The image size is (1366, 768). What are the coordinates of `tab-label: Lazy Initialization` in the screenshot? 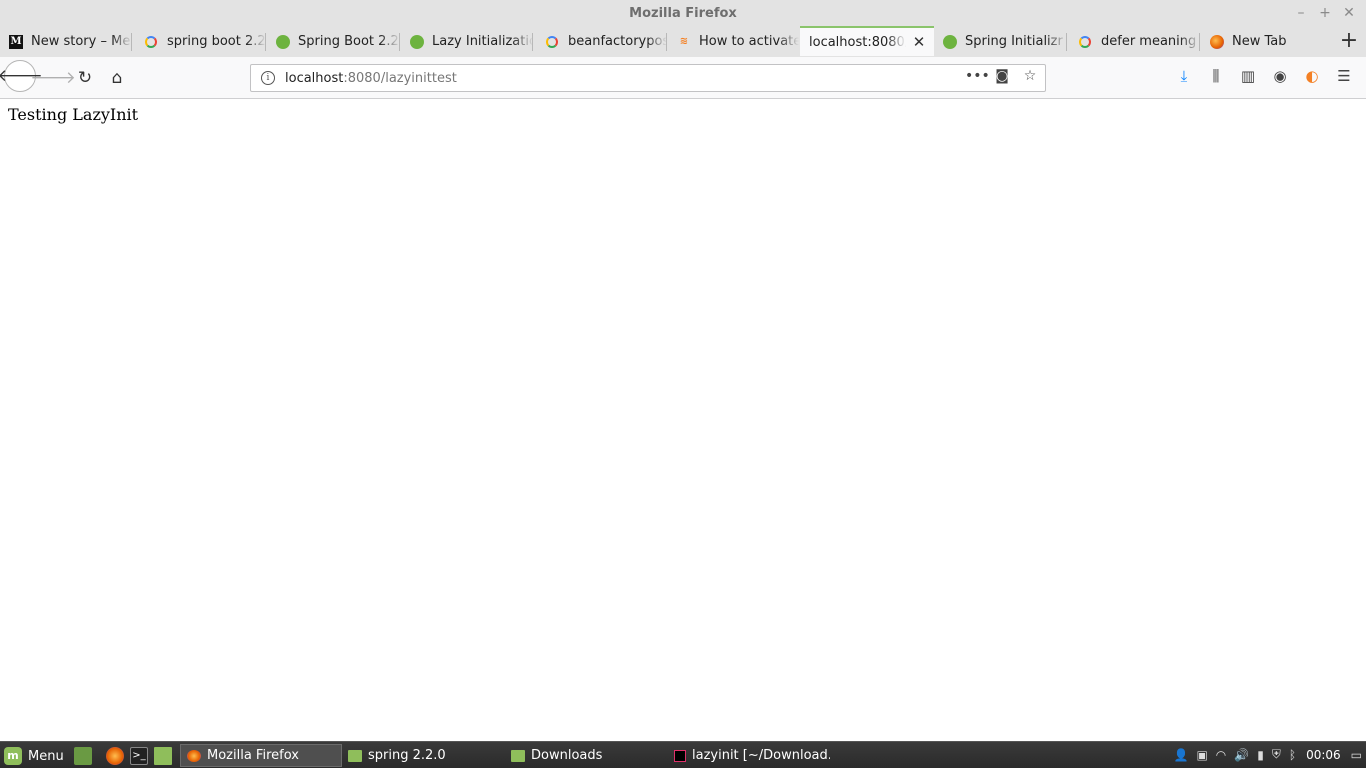 It's located at (482, 41).